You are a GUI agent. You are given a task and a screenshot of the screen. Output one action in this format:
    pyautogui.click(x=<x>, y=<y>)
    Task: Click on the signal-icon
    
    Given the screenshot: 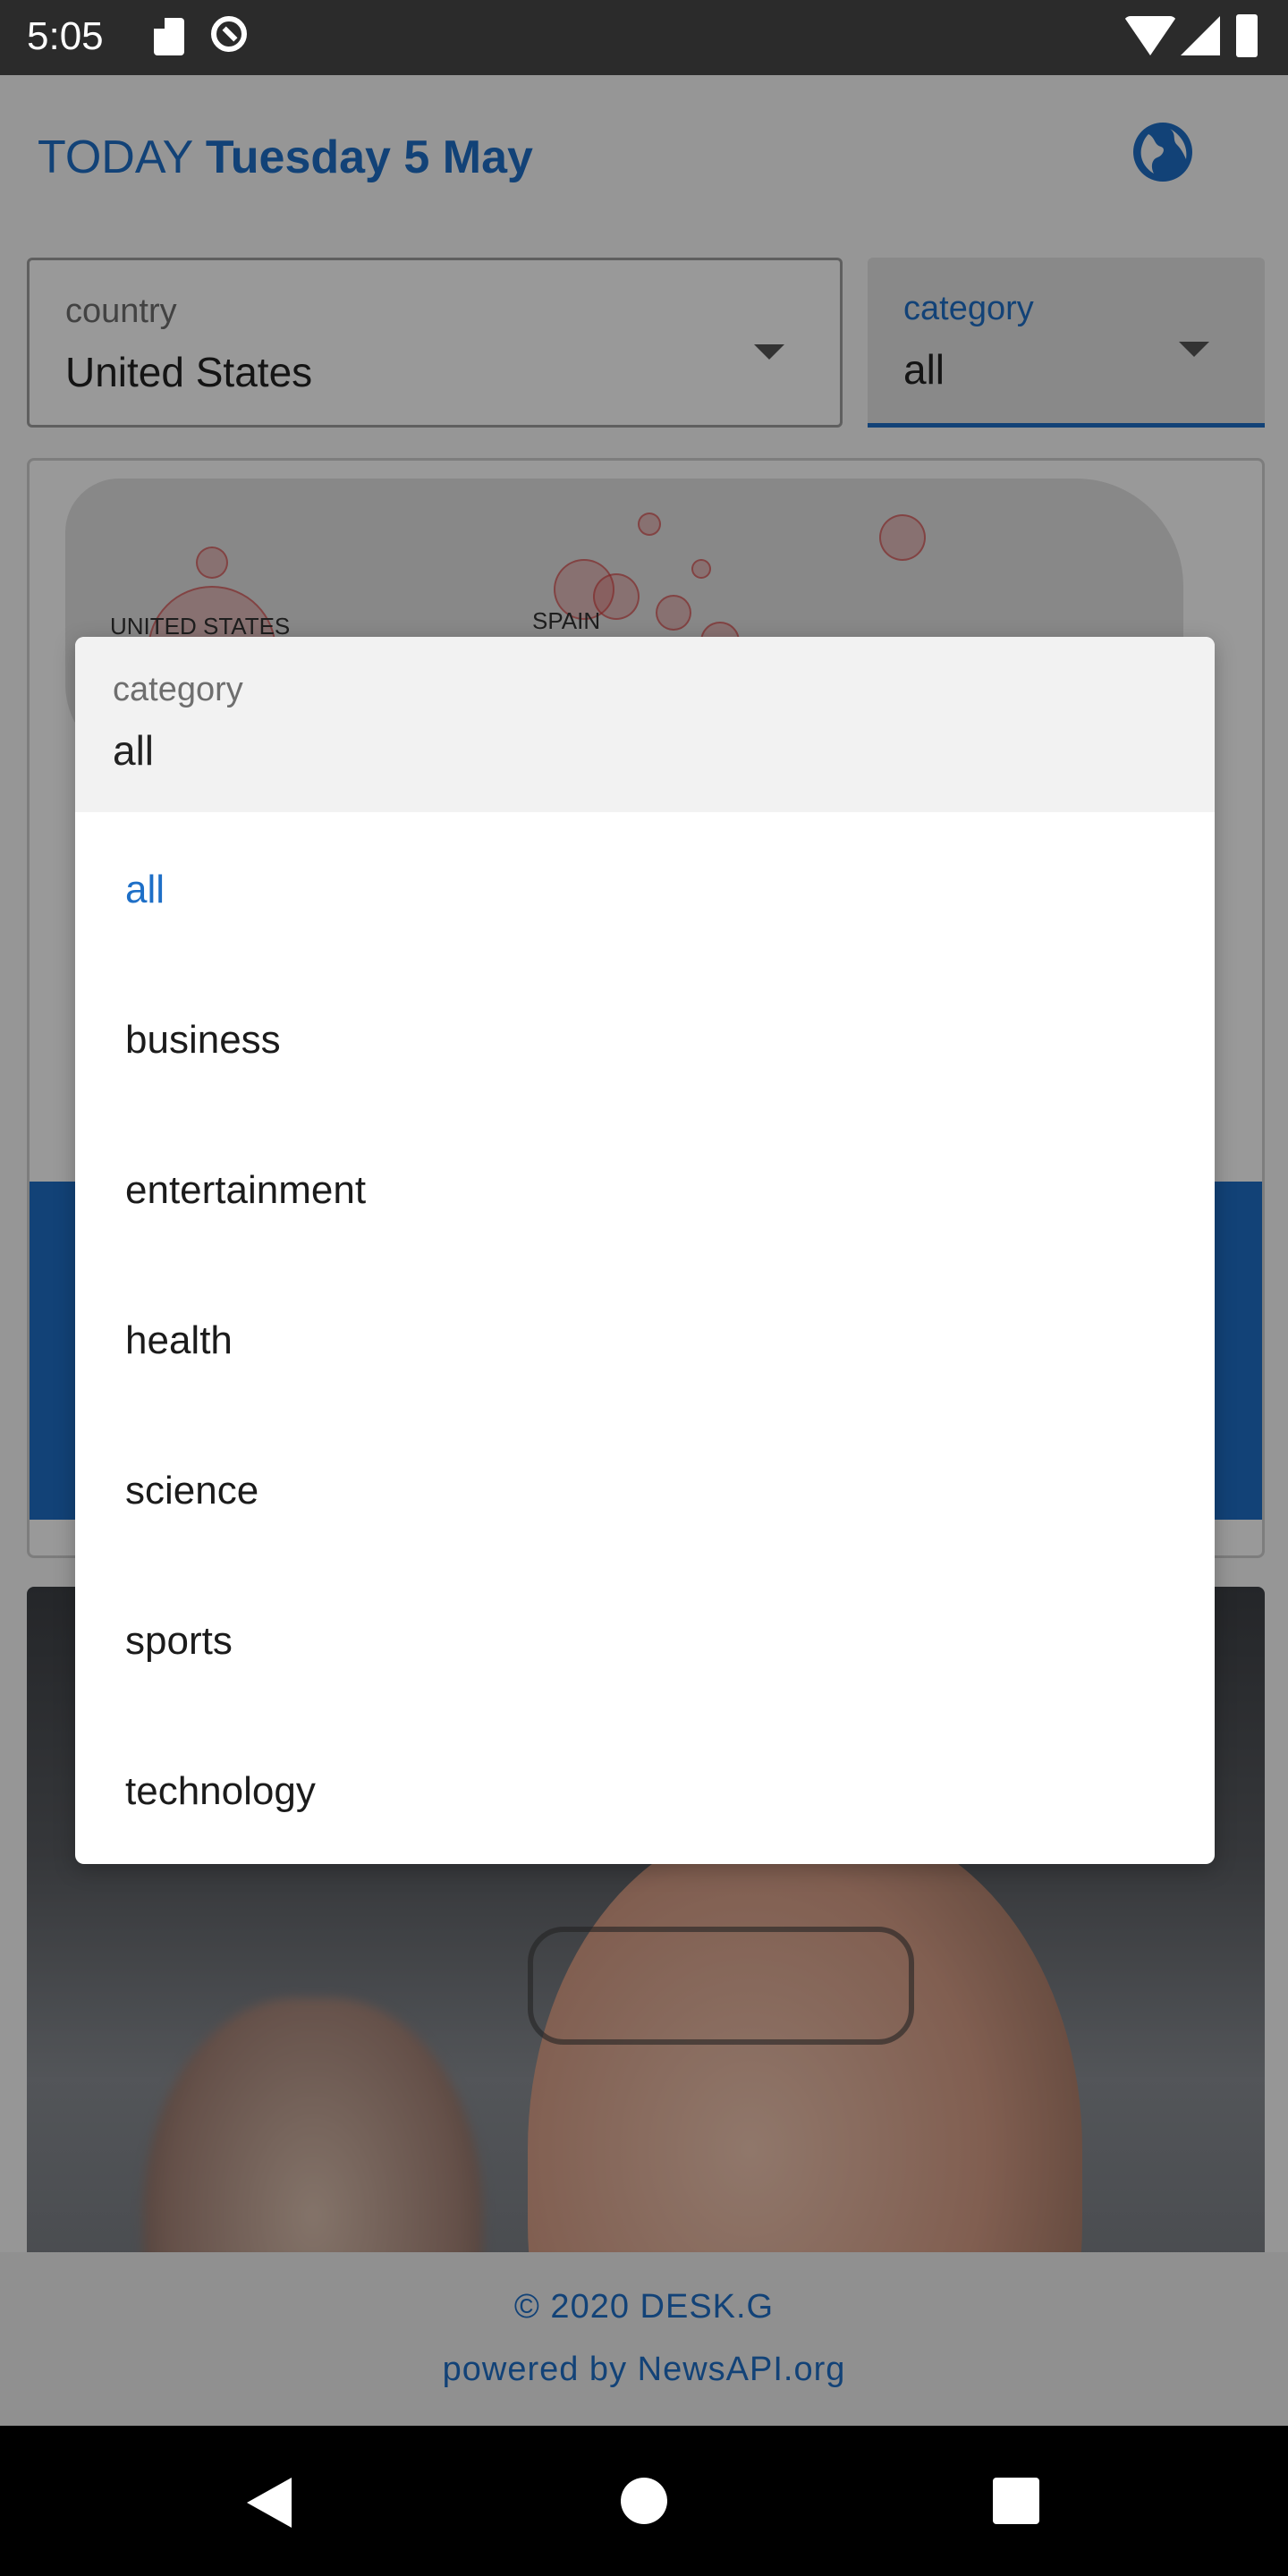 What is the action you would take?
    pyautogui.click(x=1200, y=35)
    